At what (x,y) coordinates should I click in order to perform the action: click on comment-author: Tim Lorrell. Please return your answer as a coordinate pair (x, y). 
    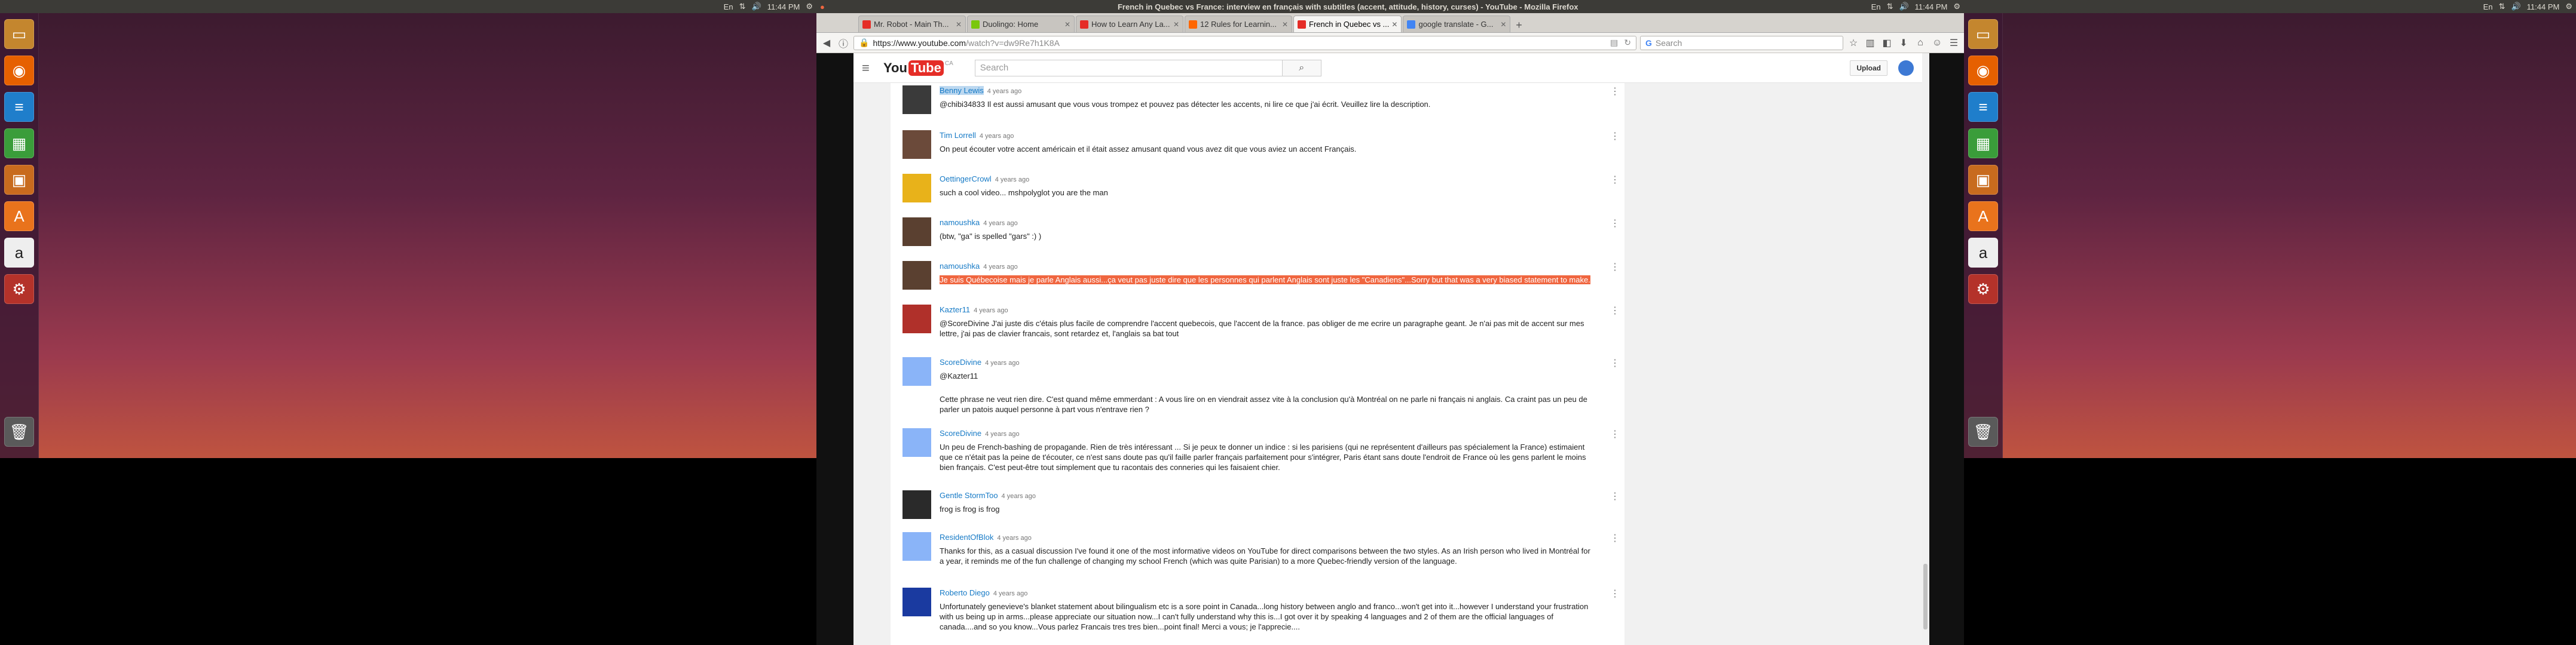
    Looking at the image, I should click on (958, 135).